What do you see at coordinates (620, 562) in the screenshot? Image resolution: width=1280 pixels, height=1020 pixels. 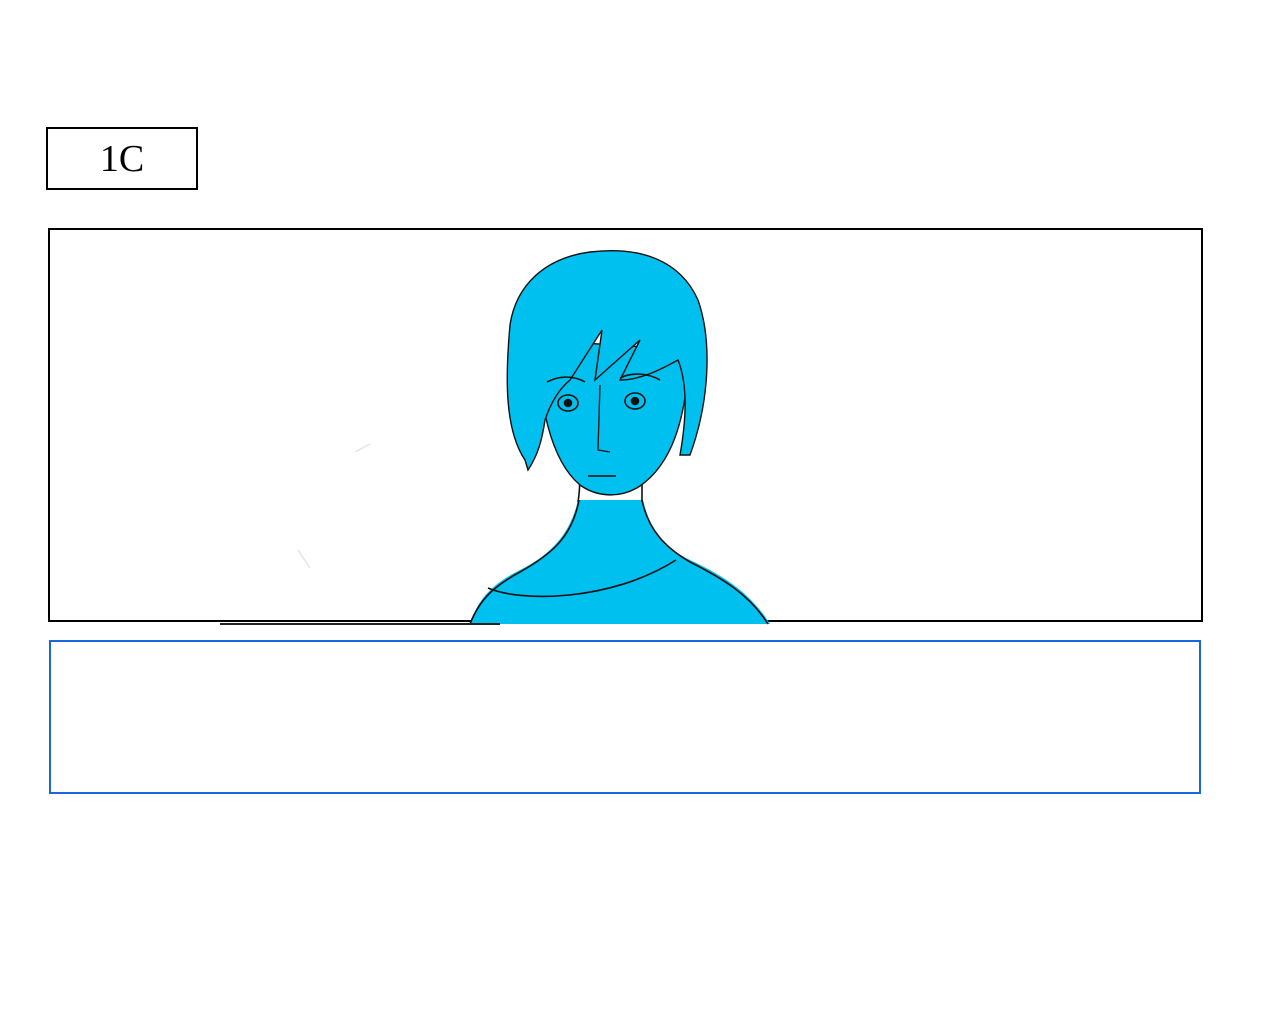 I see `character-body` at bounding box center [620, 562].